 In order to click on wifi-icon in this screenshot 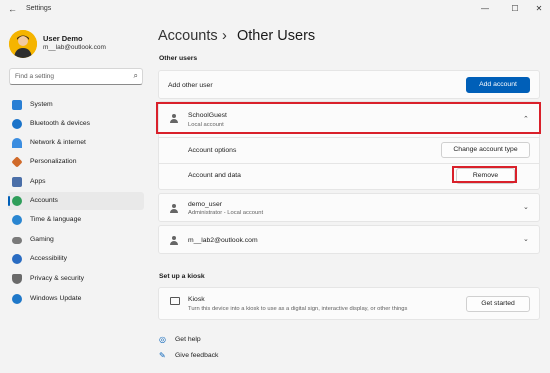, I will do `click(17, 143)`.